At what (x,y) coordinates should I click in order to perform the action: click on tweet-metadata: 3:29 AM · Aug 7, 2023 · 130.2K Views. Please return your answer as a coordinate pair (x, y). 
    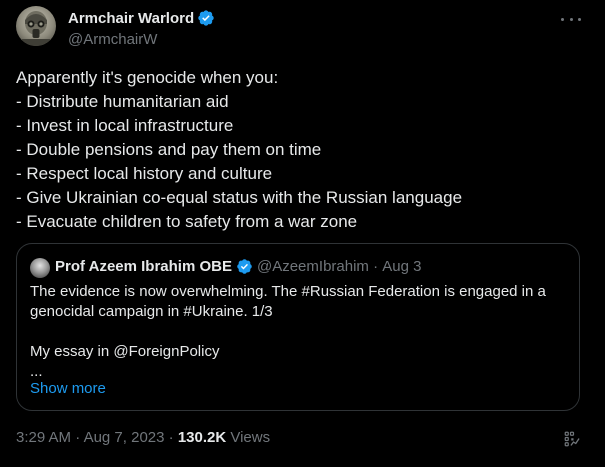
    Looking at the image, I should click on (143, 437).